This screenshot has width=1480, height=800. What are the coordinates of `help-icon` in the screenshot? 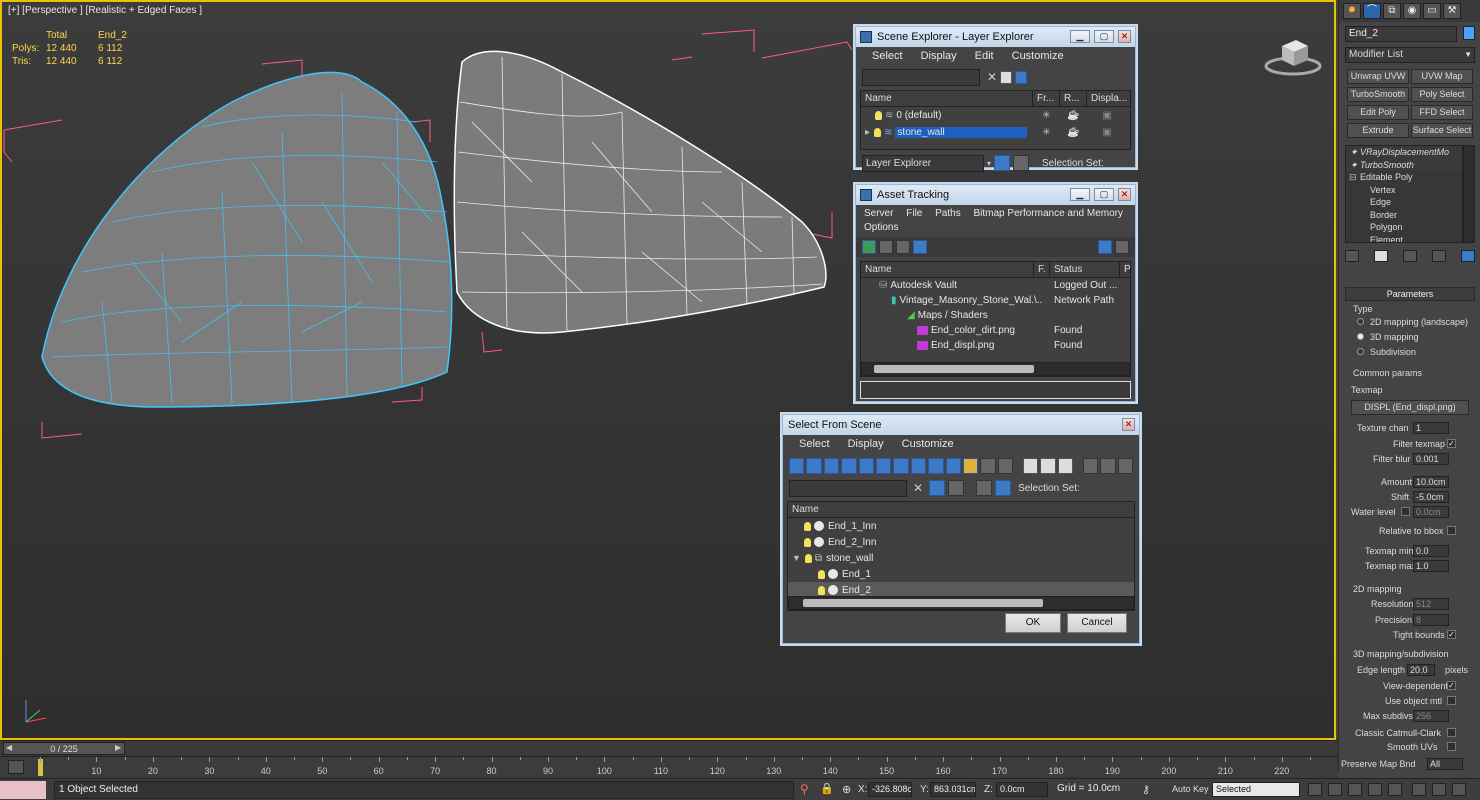 It's located at (1105, 247).